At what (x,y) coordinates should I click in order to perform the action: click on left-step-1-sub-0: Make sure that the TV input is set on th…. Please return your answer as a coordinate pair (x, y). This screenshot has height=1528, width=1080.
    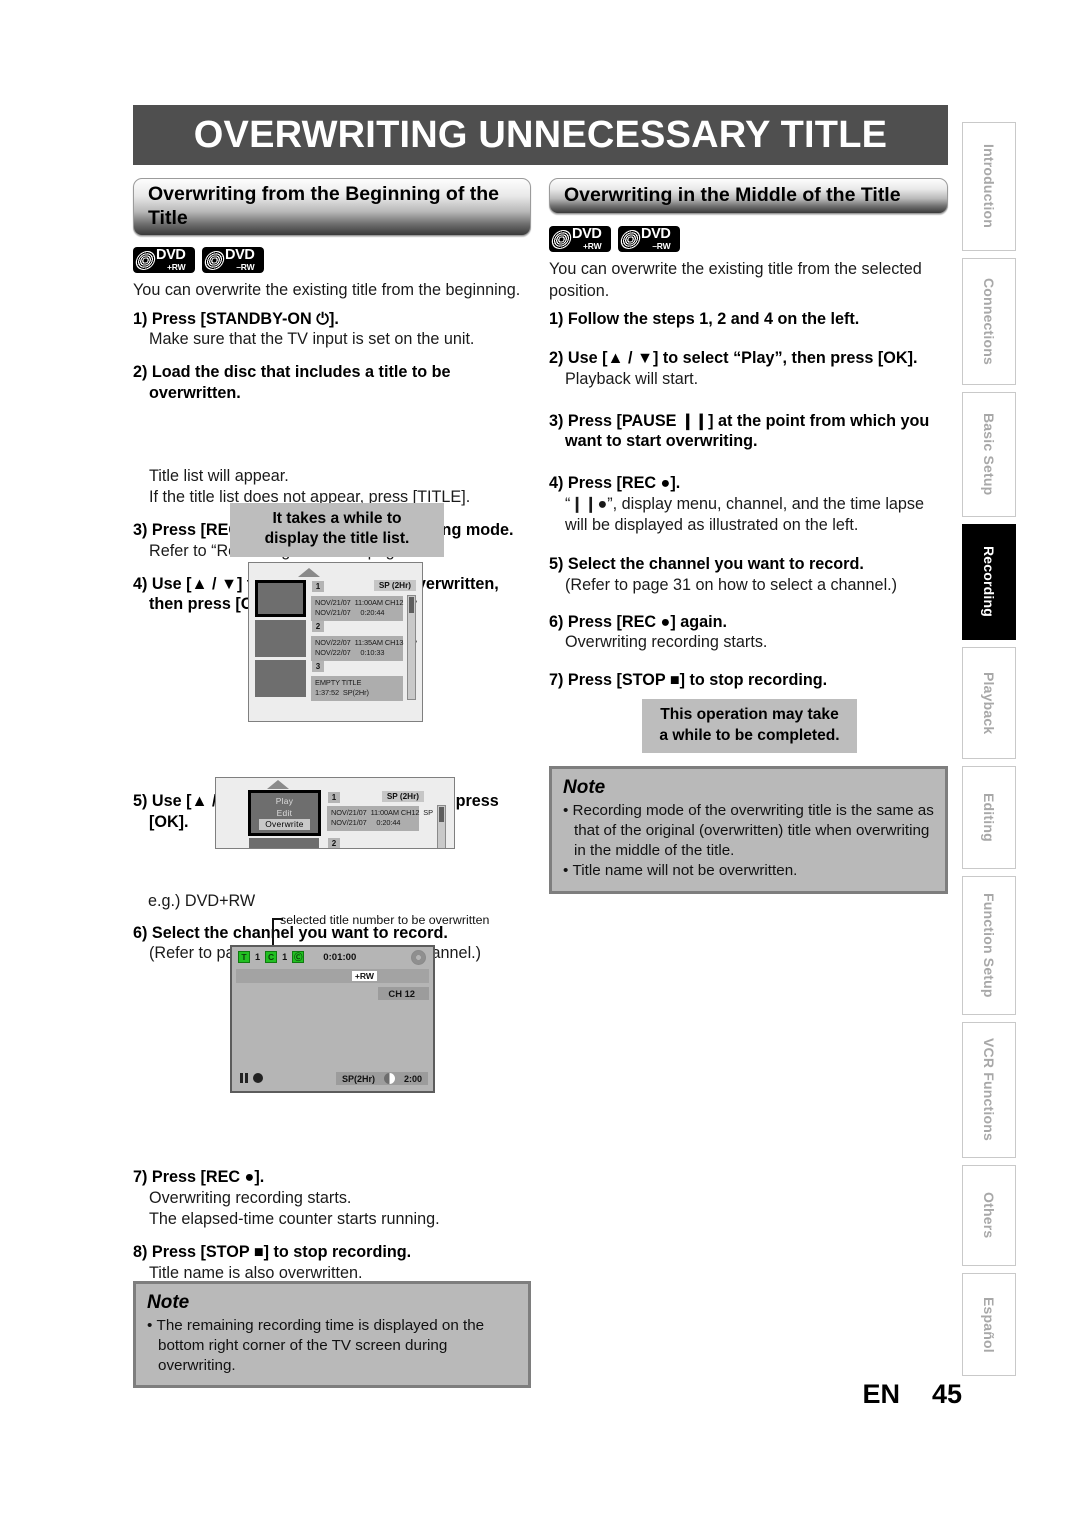
    Looking at the image, I should click on (312, 339).